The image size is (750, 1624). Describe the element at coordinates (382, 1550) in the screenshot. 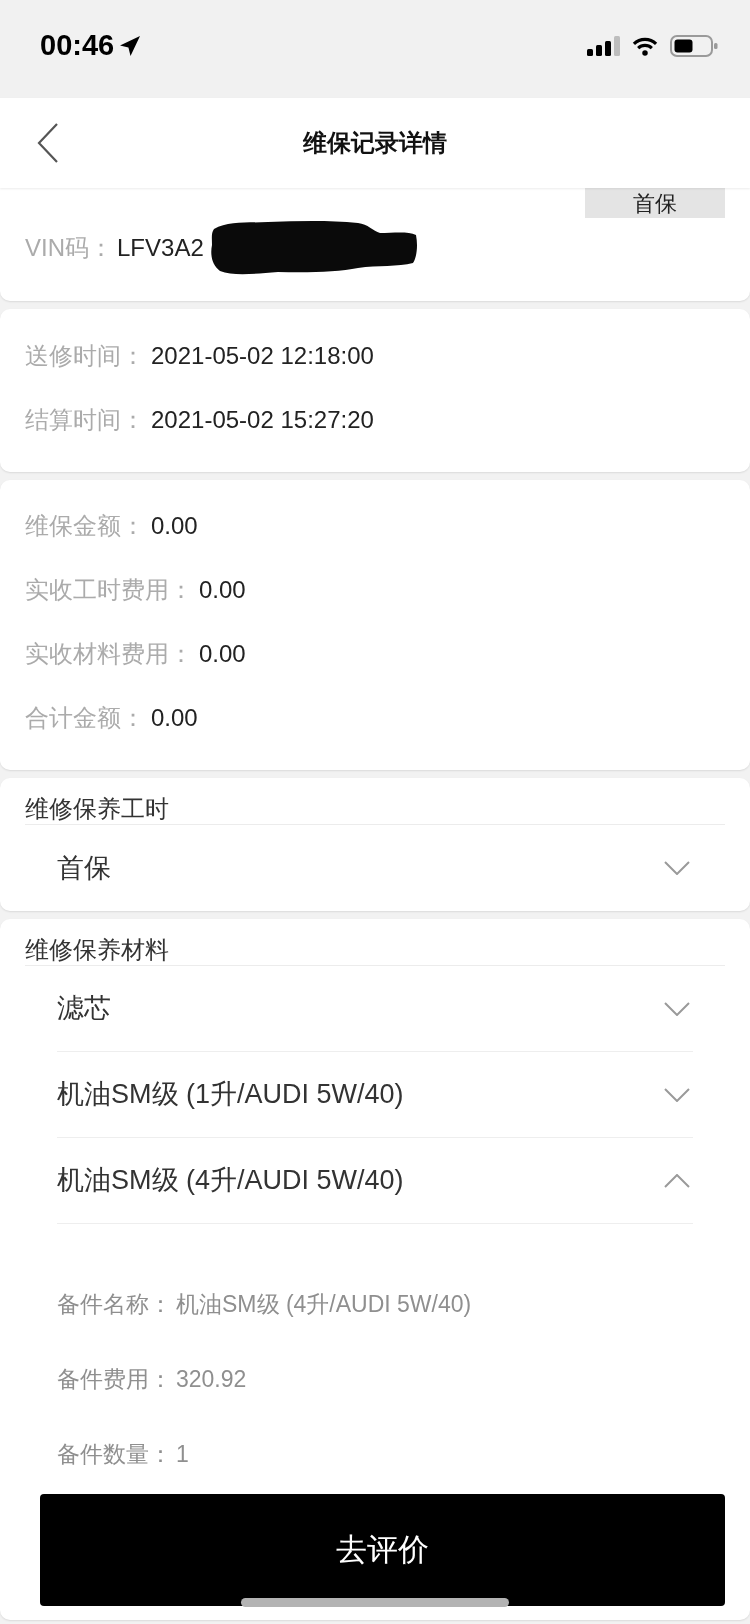

I see `review-button: 去评价` at that location.